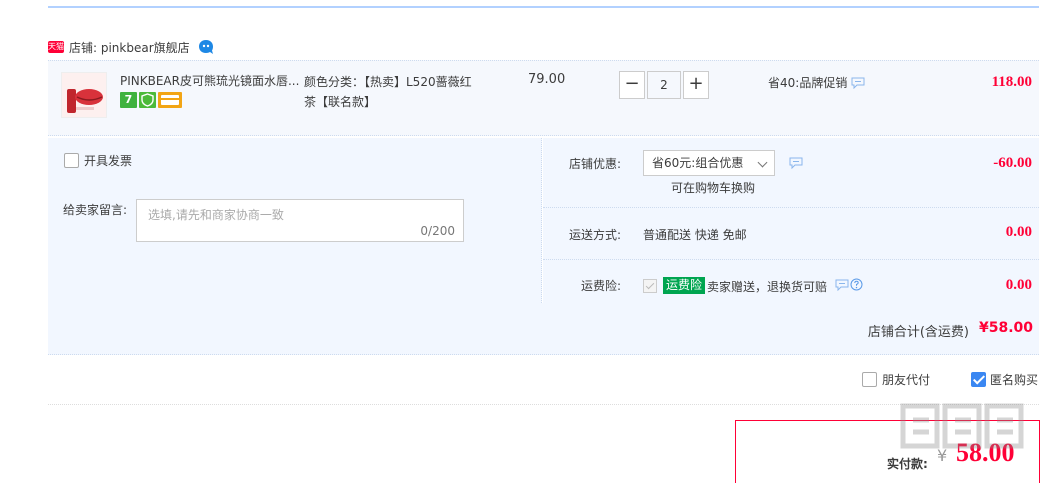 This screenshot has height=483, width=1043. I want to click on promotion-info: 省40:品牌促销, so click(816, 82).